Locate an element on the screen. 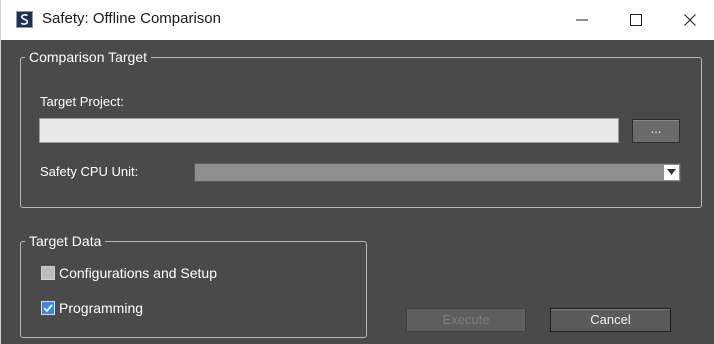 Image resolution: width=714 pixels, height=344 pixels. close-button is located at coordinates (690, 20).